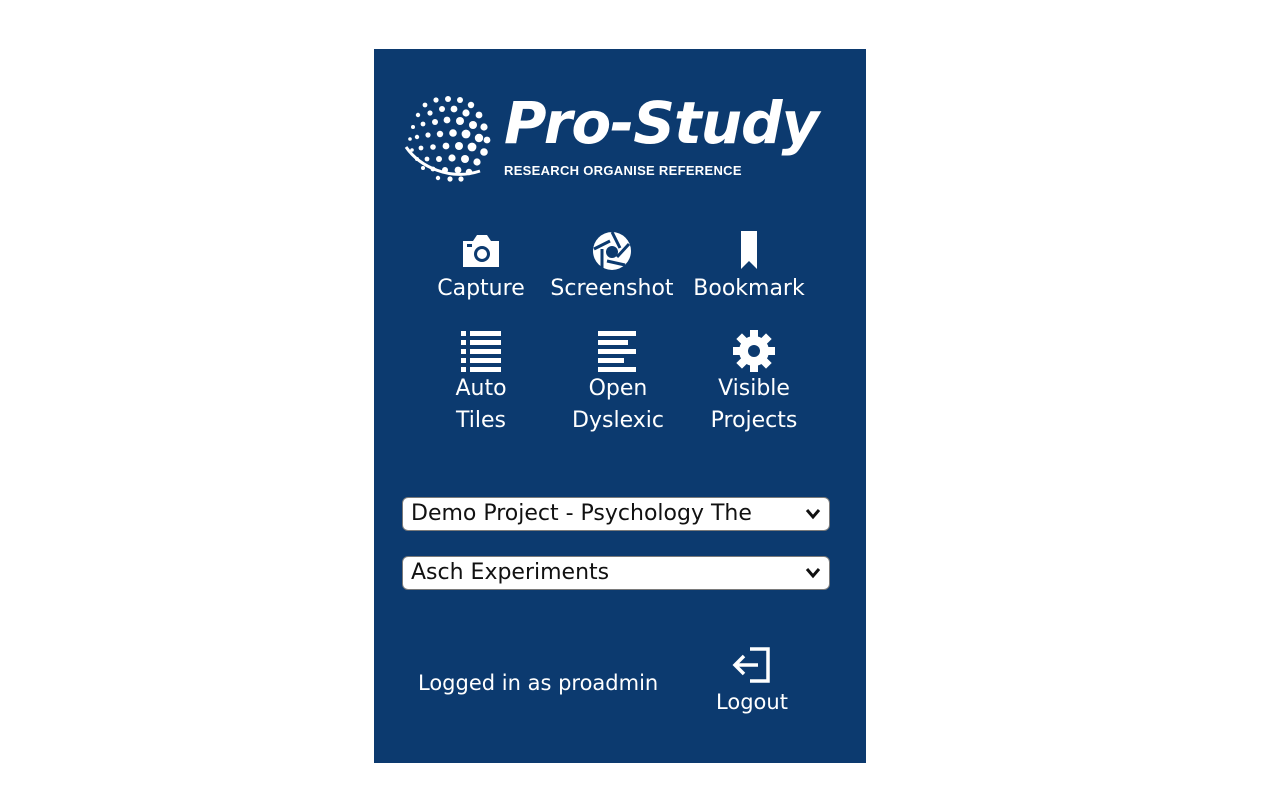 The width and height of the screenshot is (1280, 800). Describe the element at coordinates (749, 250) in the screenshot. I see `bookmark-icon` at that location.